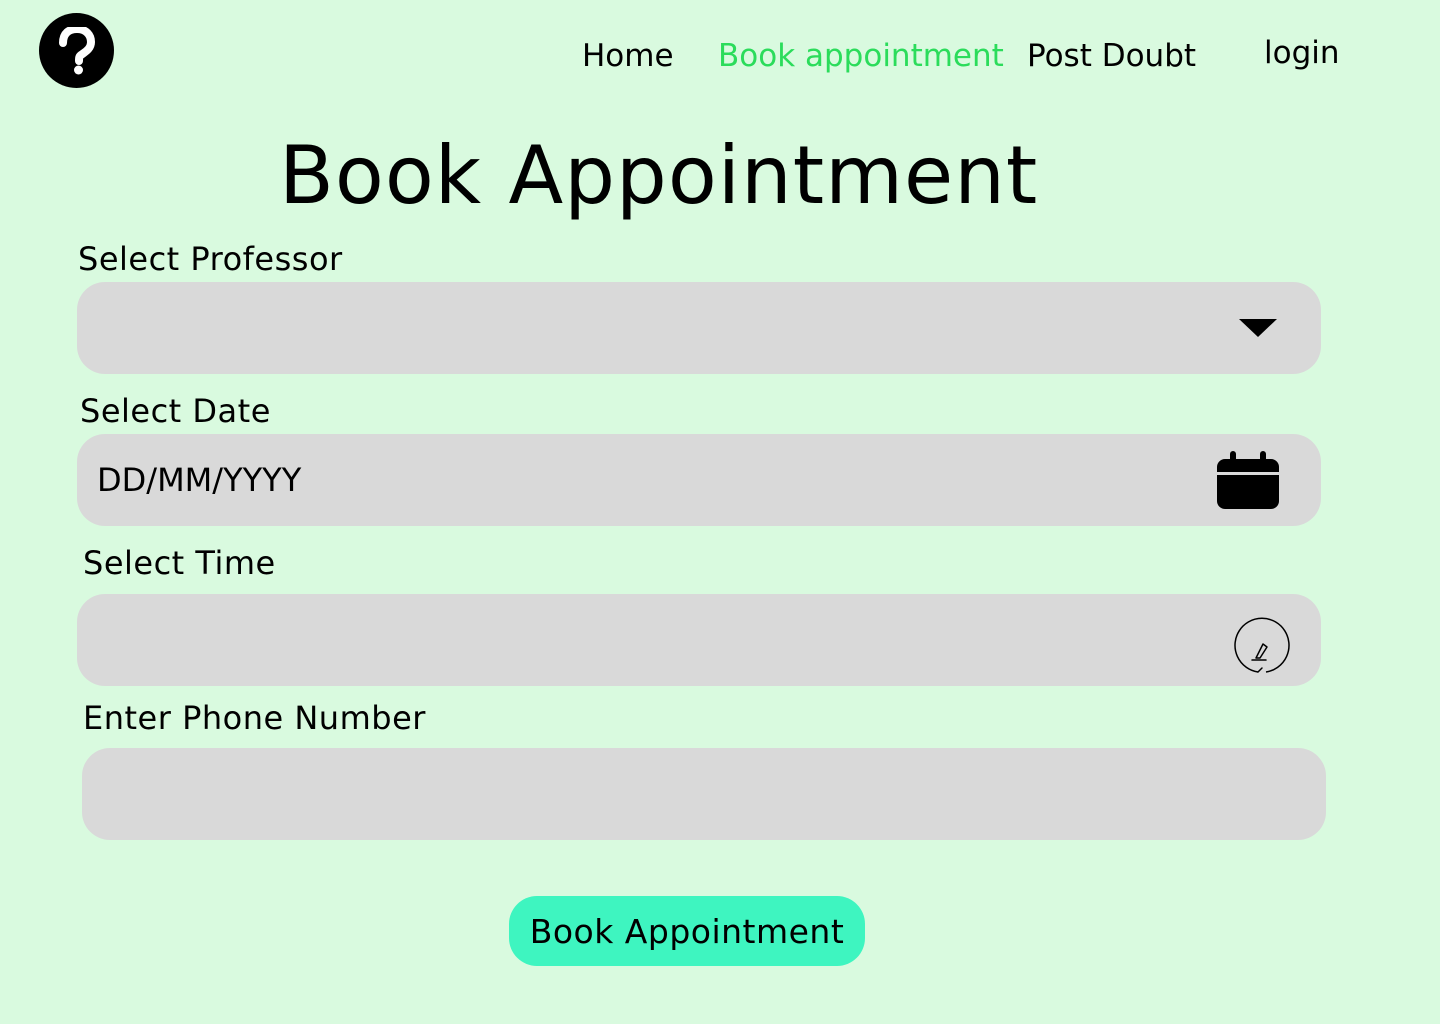  Describe the element at coordinates (861, 56) in the screenshot. I see `nav-book-appointment-link: Book appointment` at that location.